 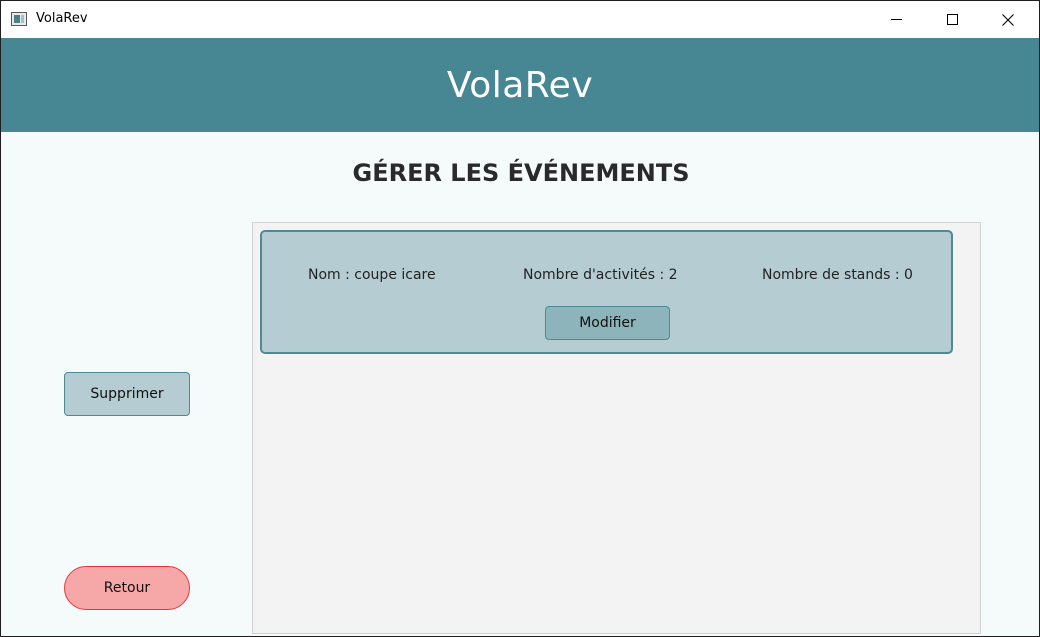 I want to click on app-title: VolaRev, so click(x=520, y=85).